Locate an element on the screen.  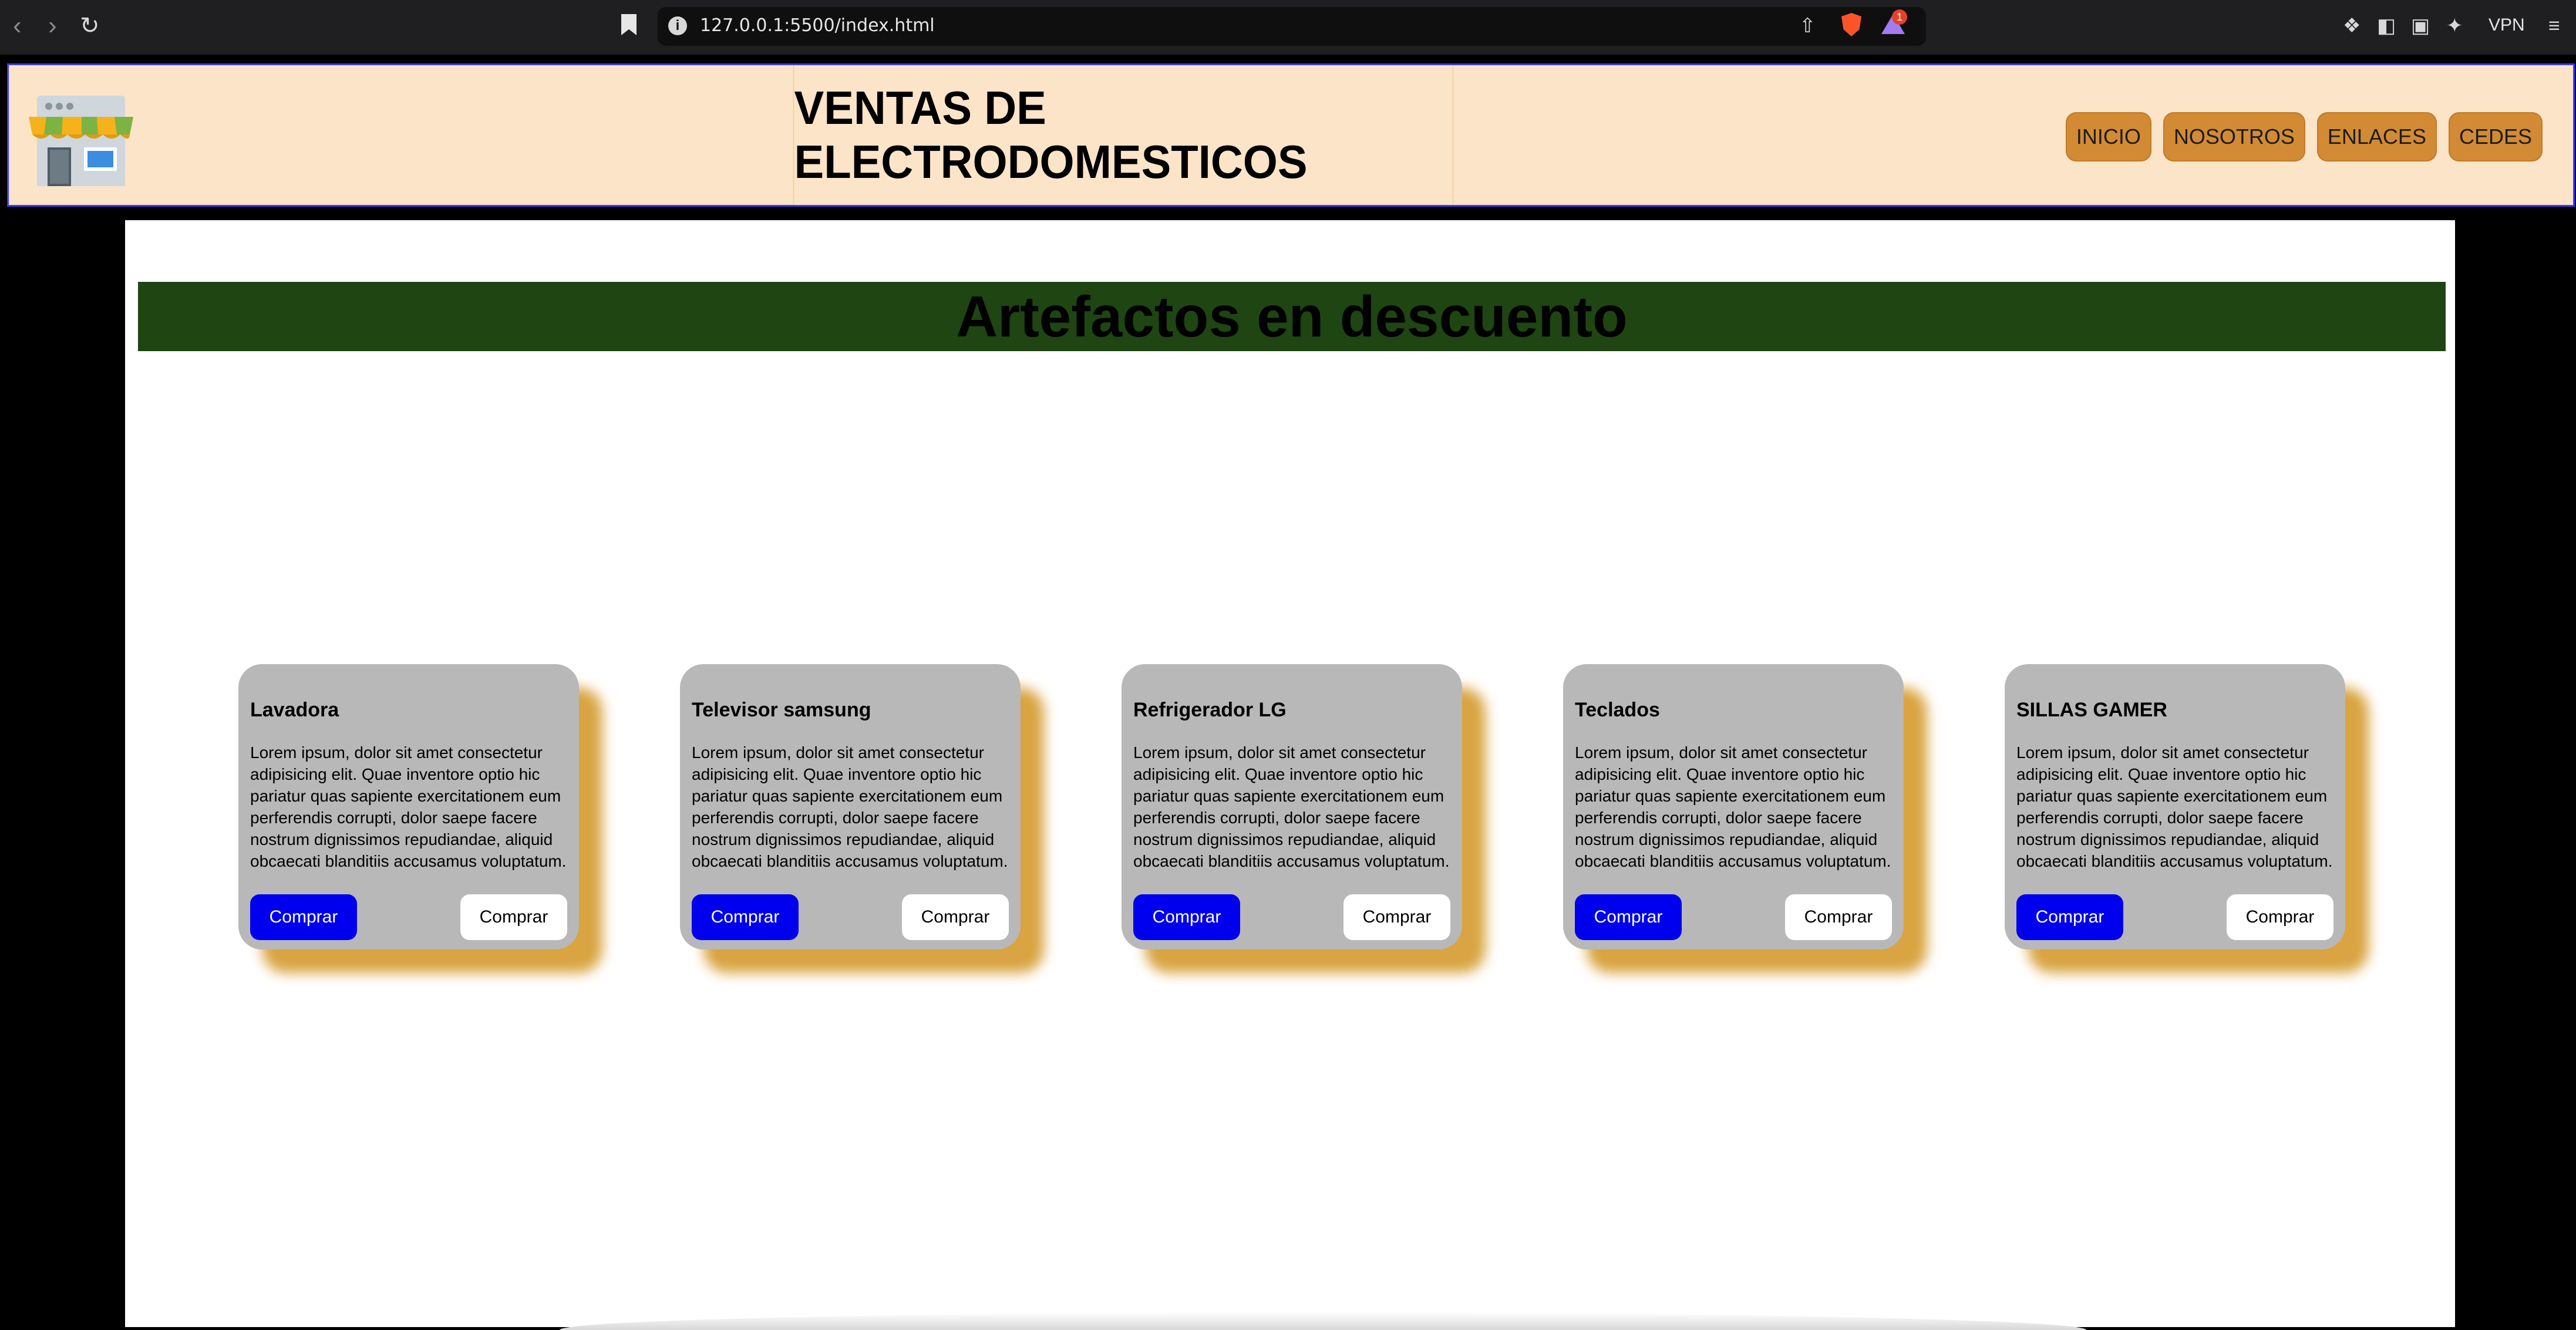
menu-icon: ≡ is located at coordinates (2554, 26).